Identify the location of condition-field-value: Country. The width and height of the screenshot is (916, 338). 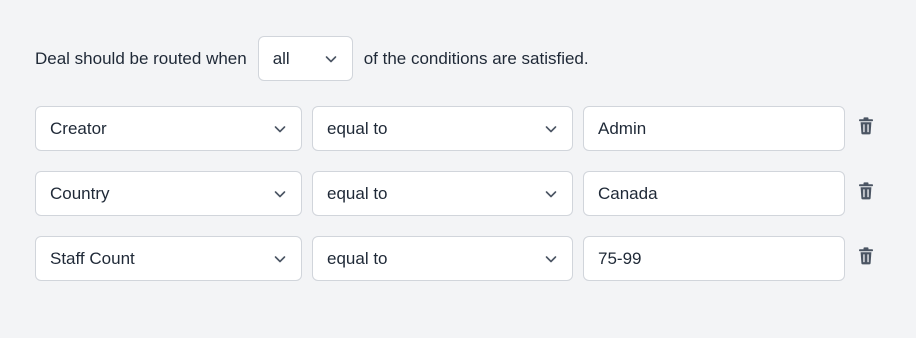
(80, 193).